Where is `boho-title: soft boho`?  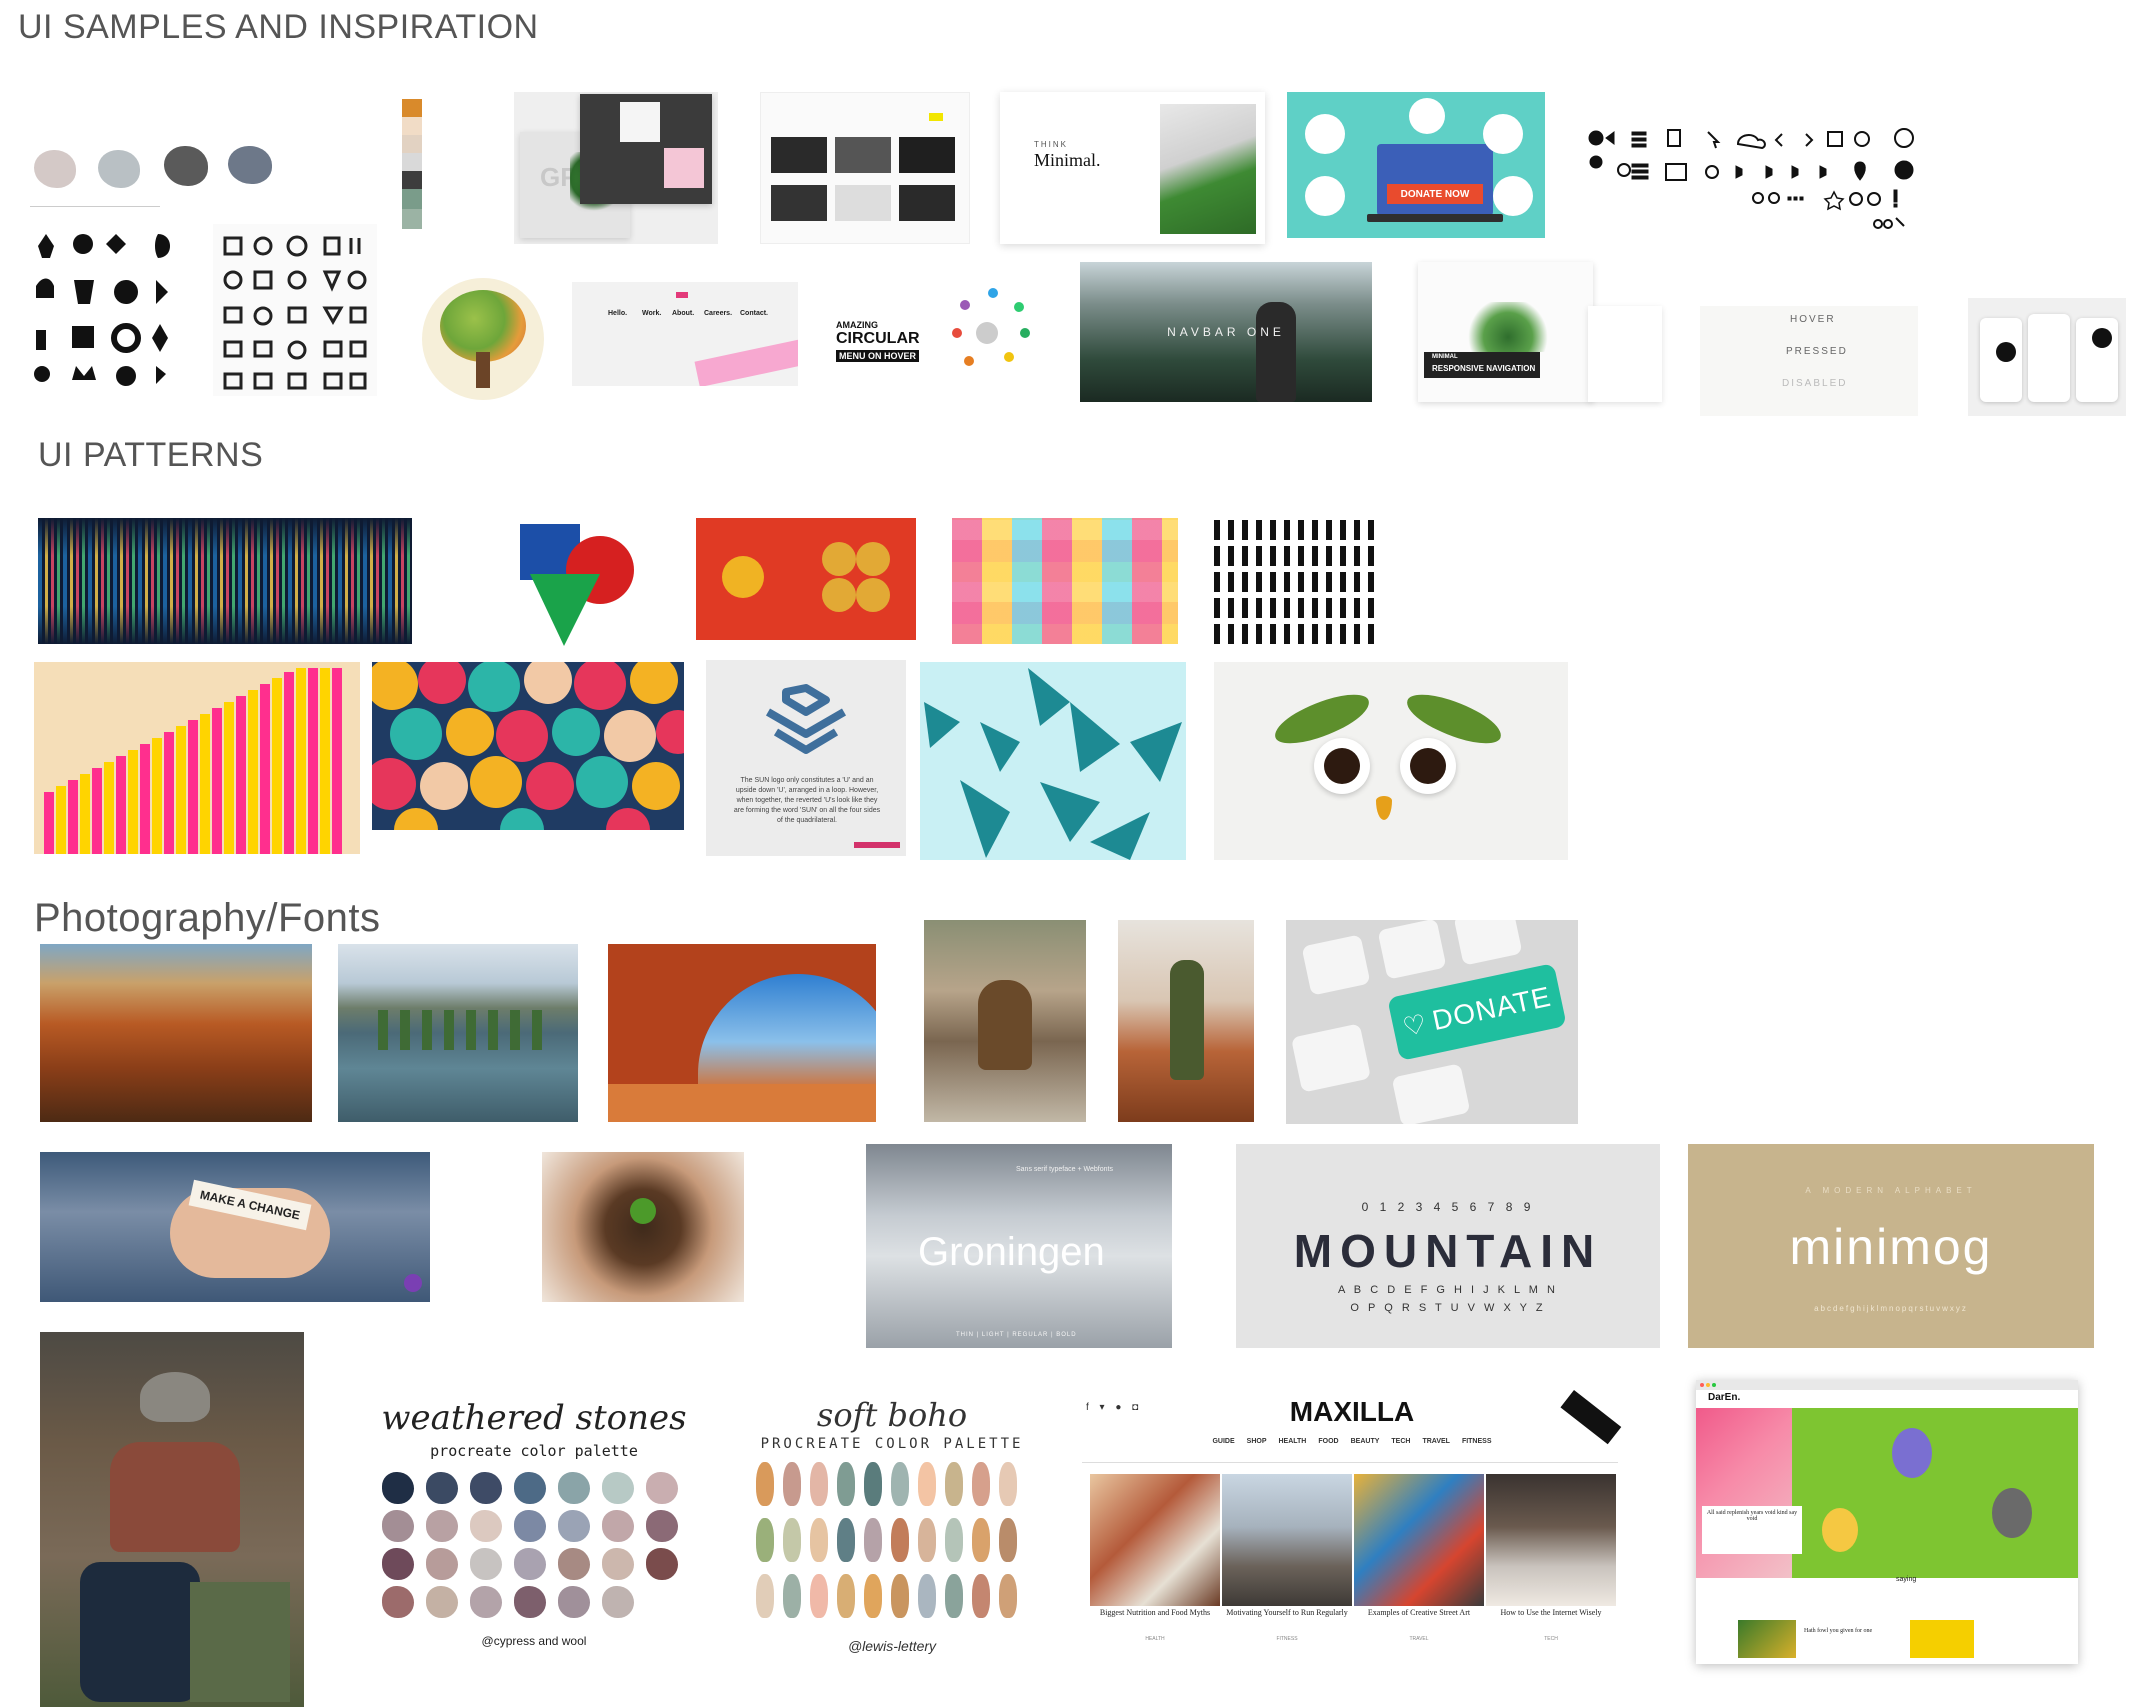 boho-title: soft boho is located at coordinates (892, 1415).